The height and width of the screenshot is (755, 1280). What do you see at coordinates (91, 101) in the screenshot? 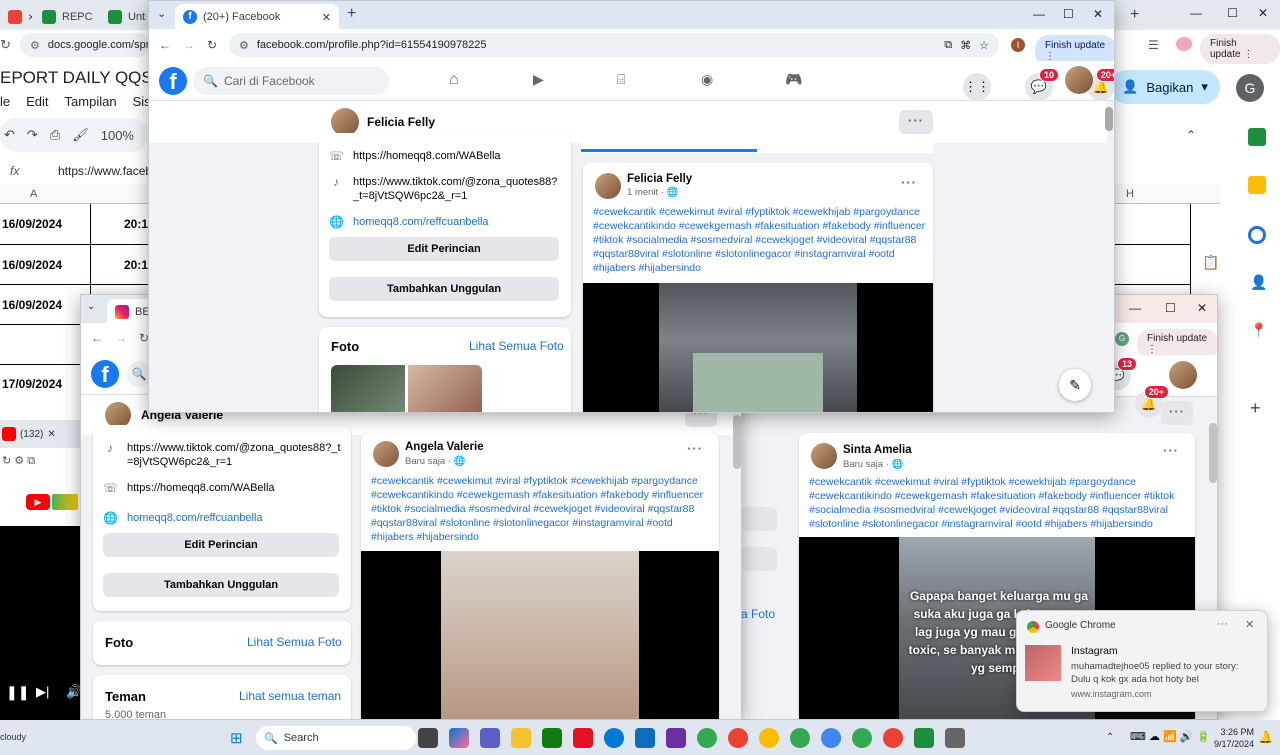
I see `menu-view: Tampilan` at bounding box center [91, 101].